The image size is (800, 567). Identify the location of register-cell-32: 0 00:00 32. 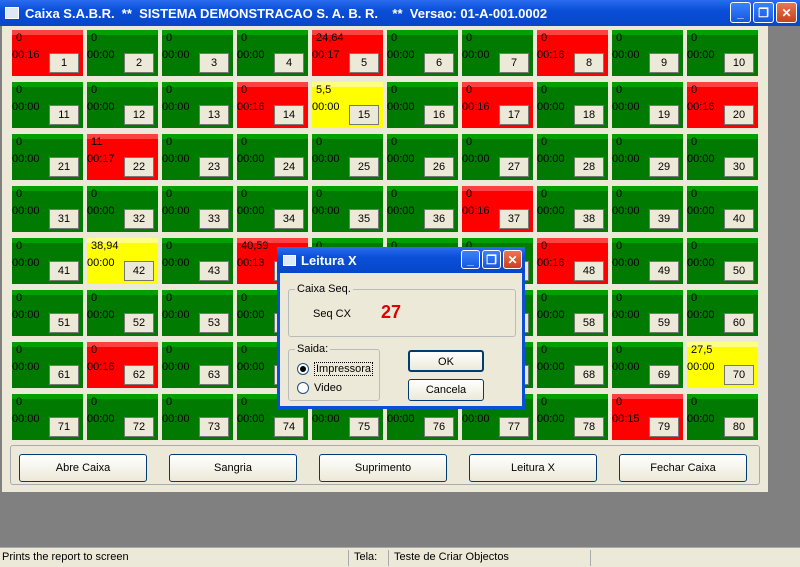
(122, 209).